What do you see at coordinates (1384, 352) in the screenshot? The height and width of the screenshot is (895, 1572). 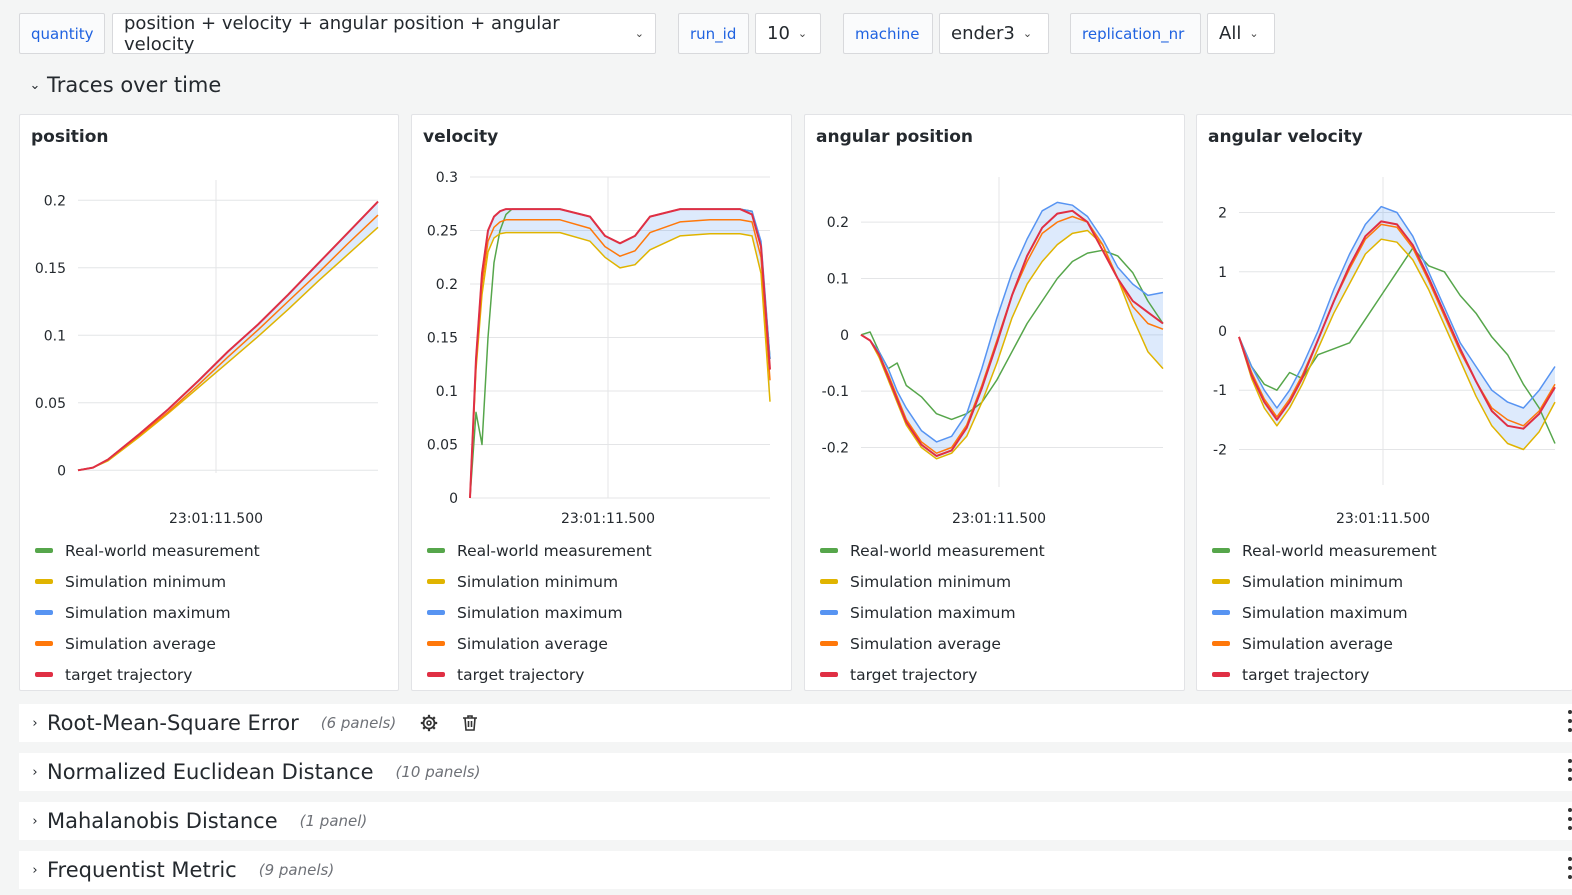 I see `chart-angular-velocity: 2 1 0 -1 -2 23:01:11.500` at bounding box center [1384, 352].